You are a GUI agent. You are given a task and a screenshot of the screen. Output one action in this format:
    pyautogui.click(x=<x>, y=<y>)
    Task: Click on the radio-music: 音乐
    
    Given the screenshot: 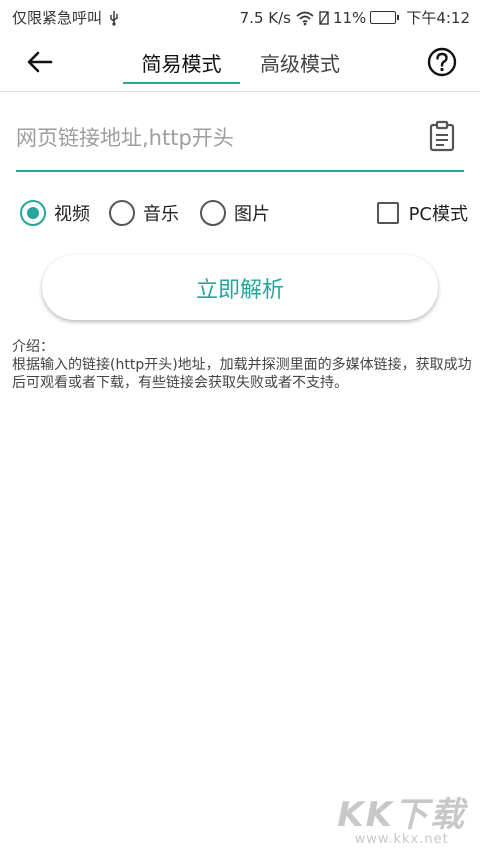 What is the action you would take?
    pyautogui.click(x=144, y=213)
    